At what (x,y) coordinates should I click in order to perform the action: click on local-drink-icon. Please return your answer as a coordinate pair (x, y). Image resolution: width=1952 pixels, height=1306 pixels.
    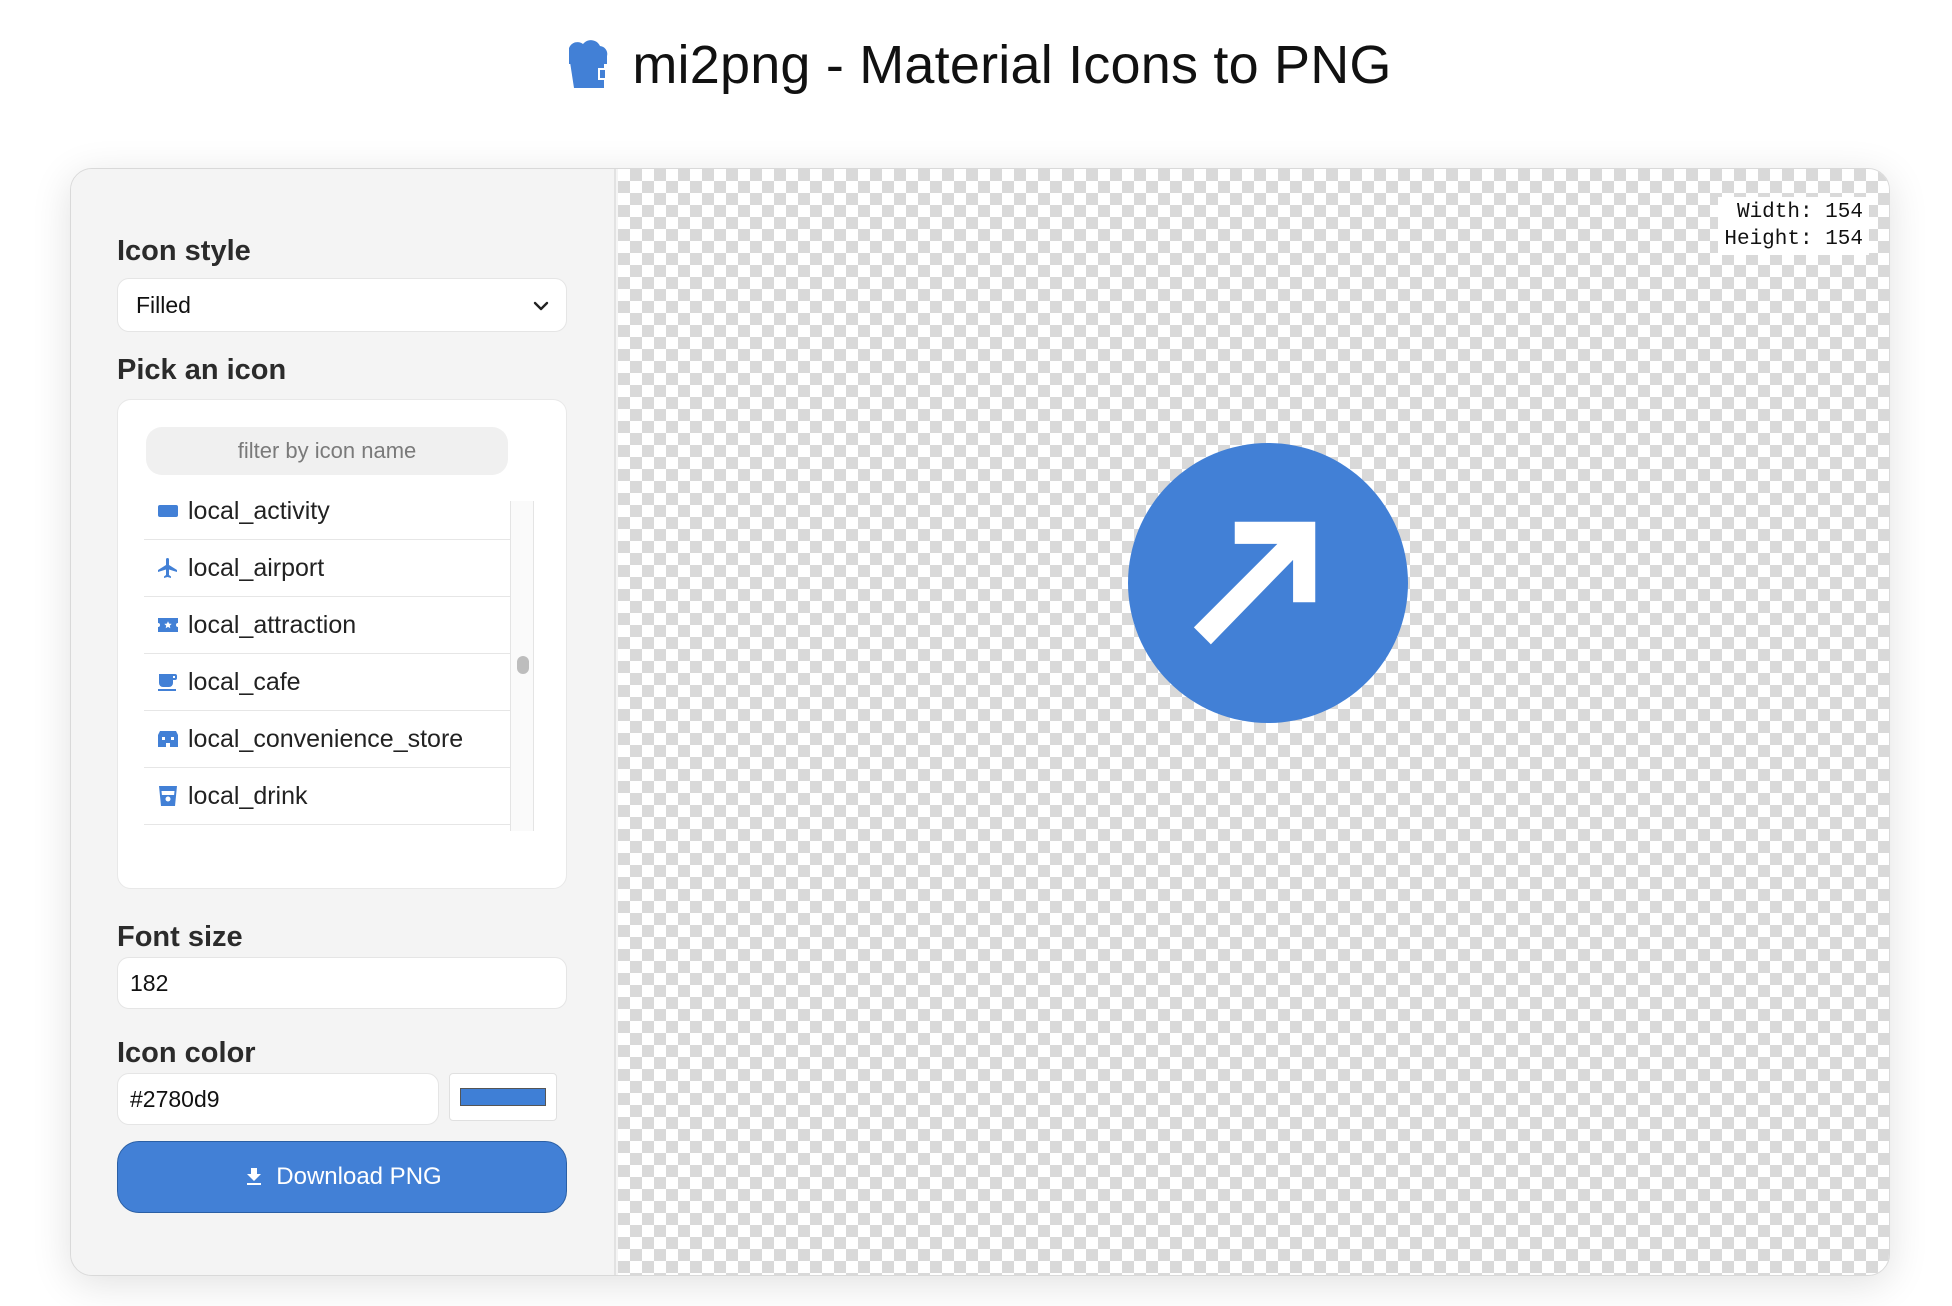
    Looking at the image, I should click on (588, 64).